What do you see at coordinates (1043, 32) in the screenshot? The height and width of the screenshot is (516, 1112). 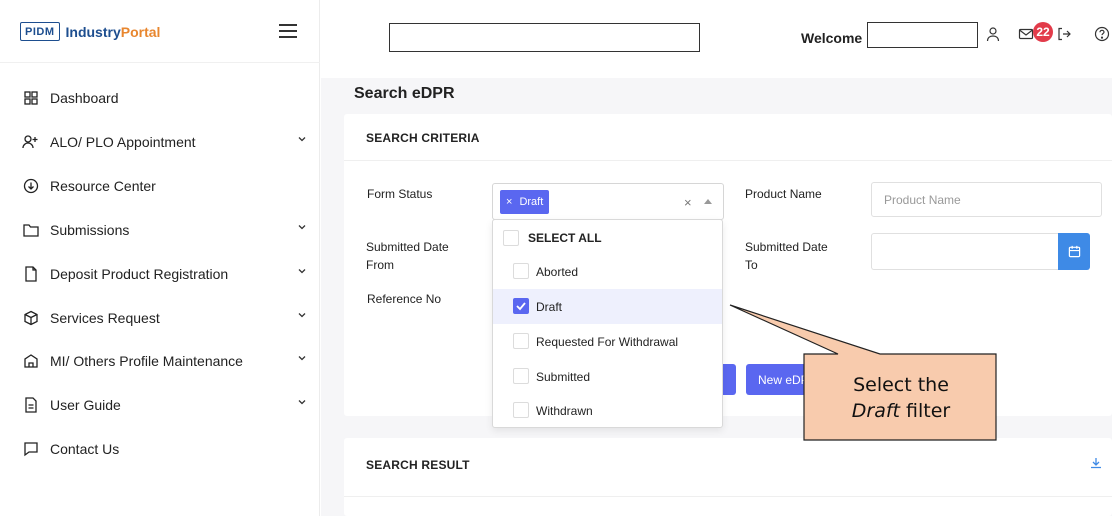 I see `notification-badge: 22` at bounding box center [1043, 32].